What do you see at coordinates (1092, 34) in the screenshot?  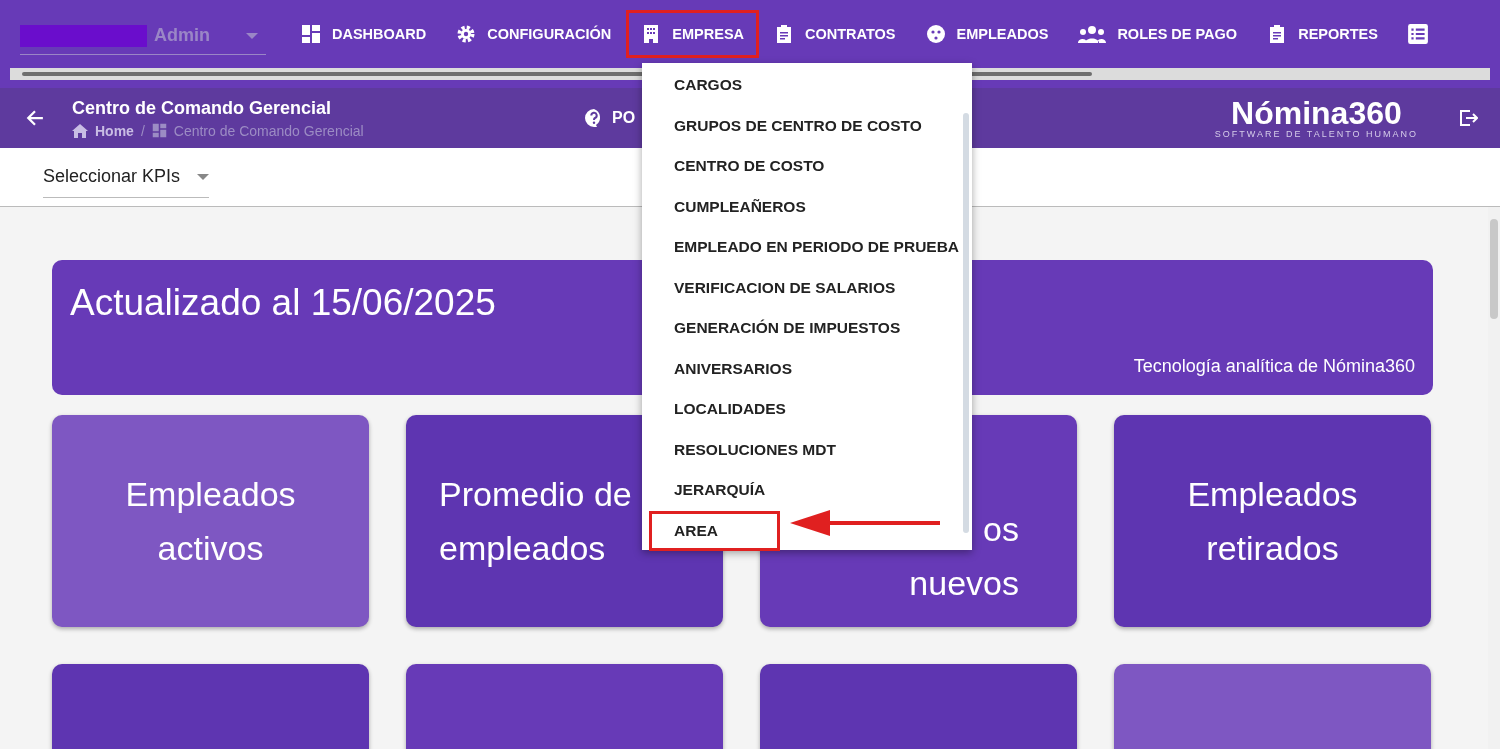 I see `people-icon` at bounding box center [1092, 34].